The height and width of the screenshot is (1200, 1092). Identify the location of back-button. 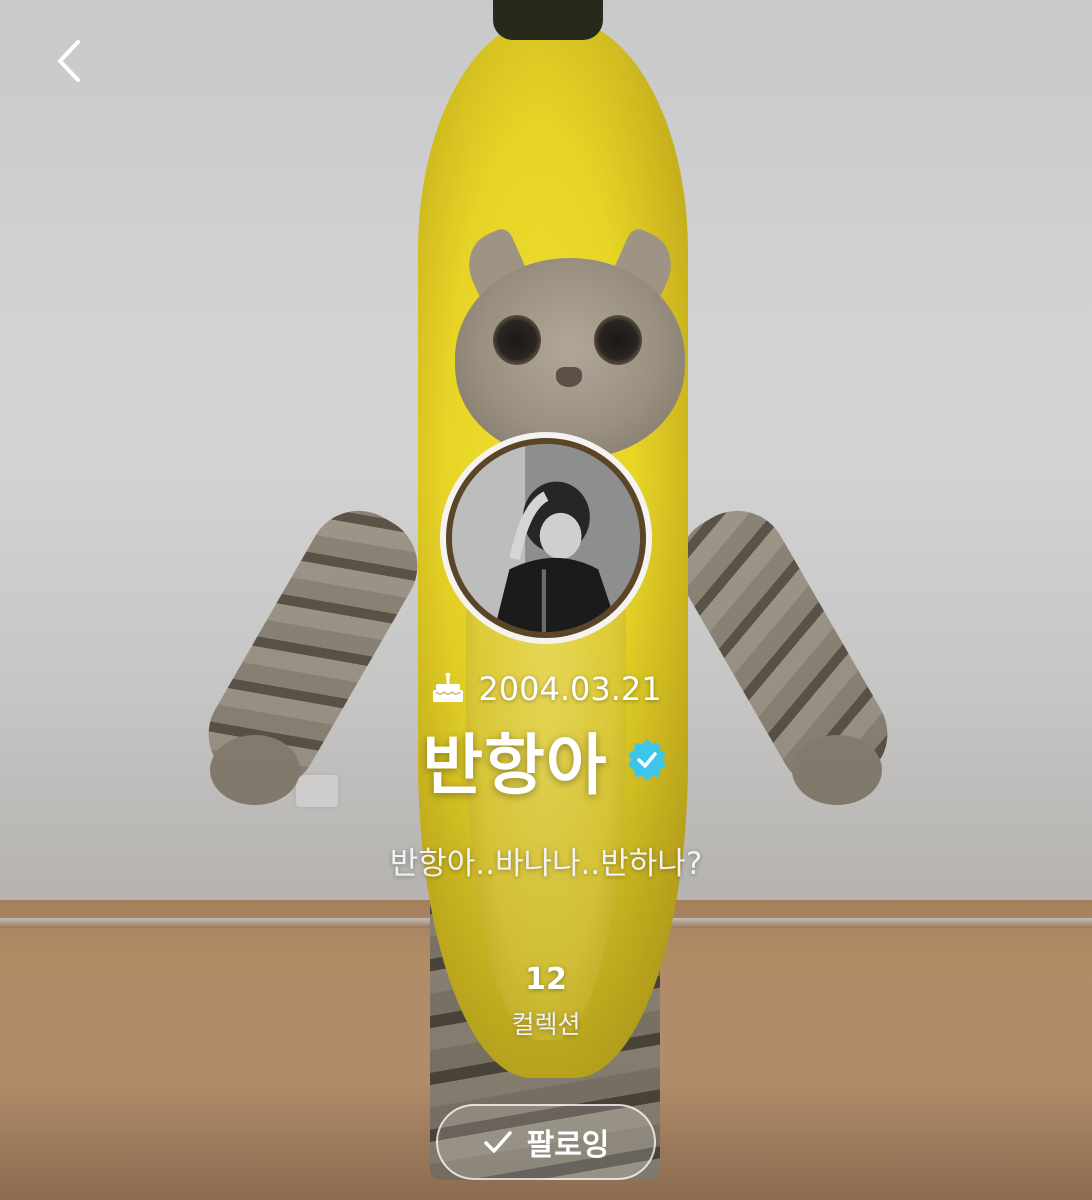
(71, 61).